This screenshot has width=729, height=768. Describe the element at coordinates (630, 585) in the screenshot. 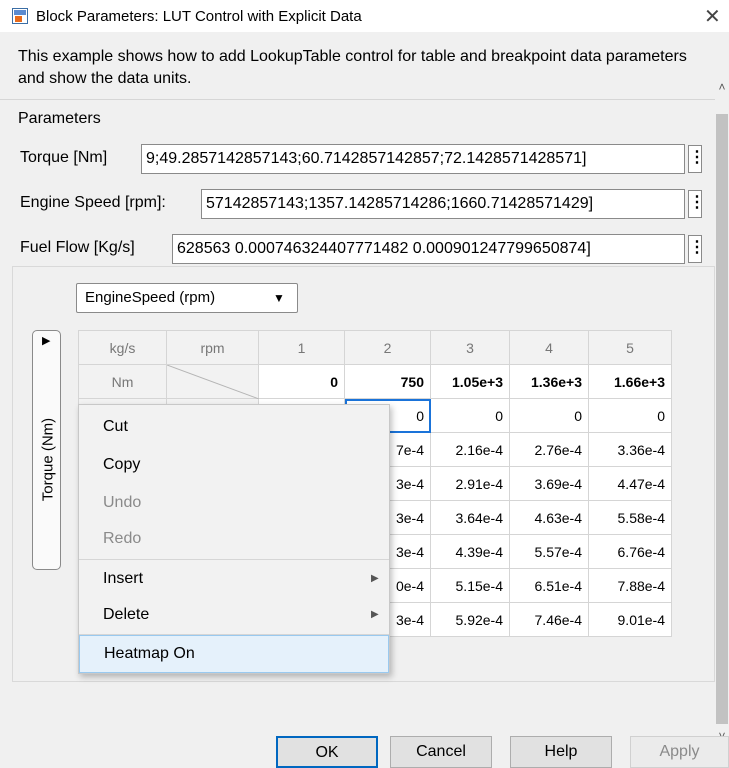

I see `table-cell: 7.88e-4` at that location.